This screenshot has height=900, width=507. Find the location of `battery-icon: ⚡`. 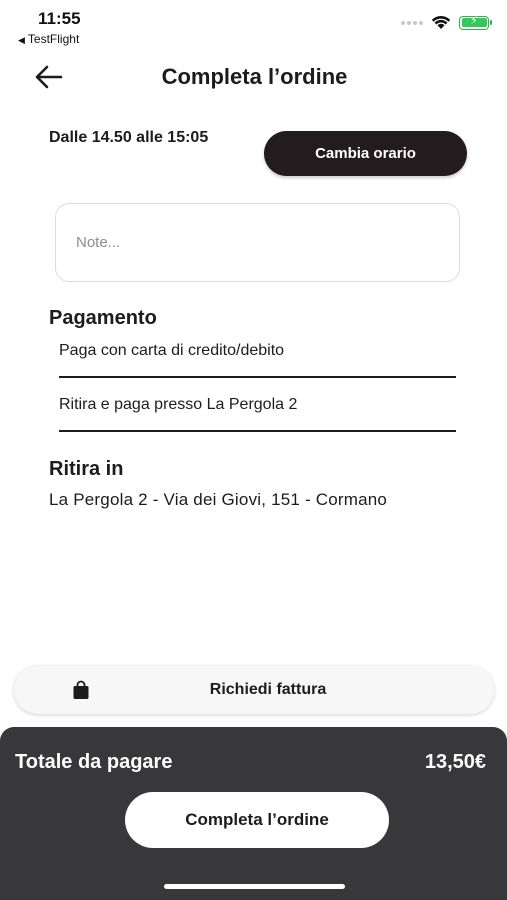

battery-icon: ⚡ is located at coordinates (475, 22).